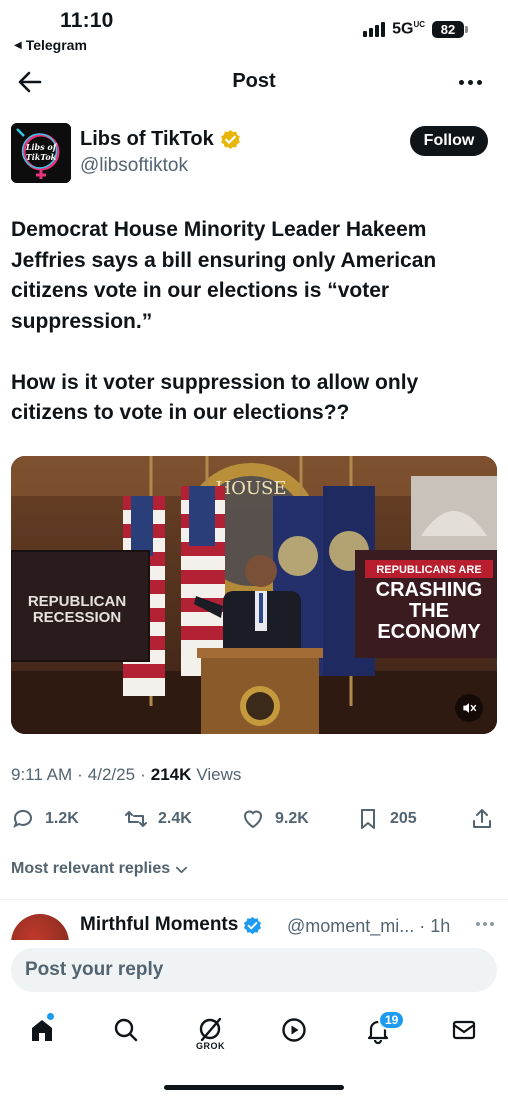 Image resolution: width=508 pixels, height=1100 pixels. I want to click on view-count: 214K, so click(171, 774).